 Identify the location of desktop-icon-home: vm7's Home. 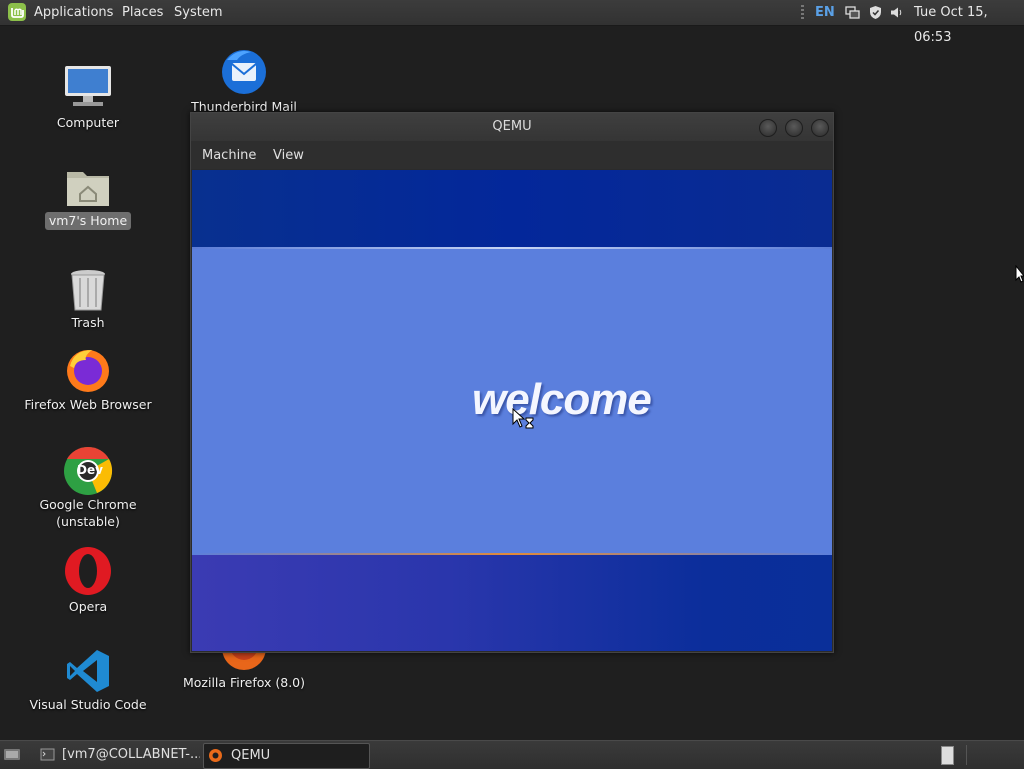
(88, 198).